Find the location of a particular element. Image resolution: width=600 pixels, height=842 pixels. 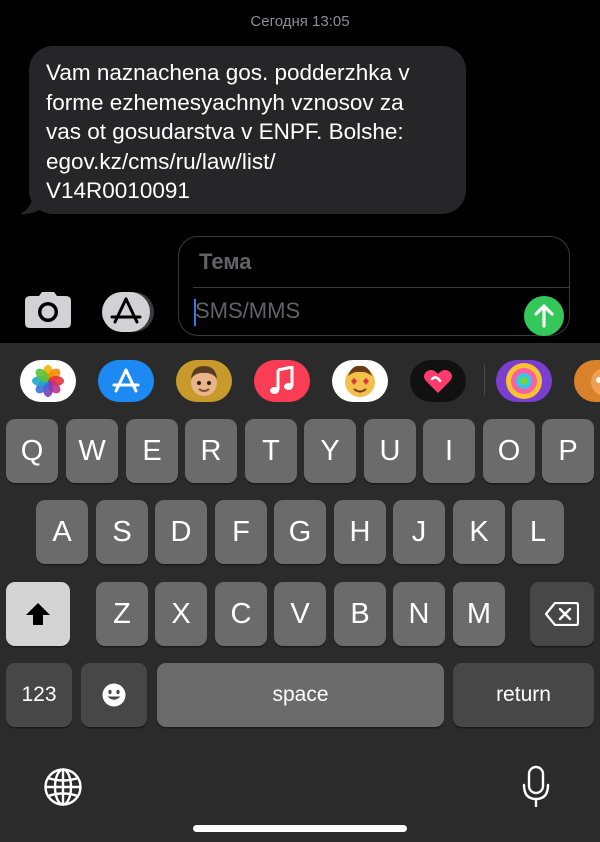

delete-key is located at coordinates (562, 614).